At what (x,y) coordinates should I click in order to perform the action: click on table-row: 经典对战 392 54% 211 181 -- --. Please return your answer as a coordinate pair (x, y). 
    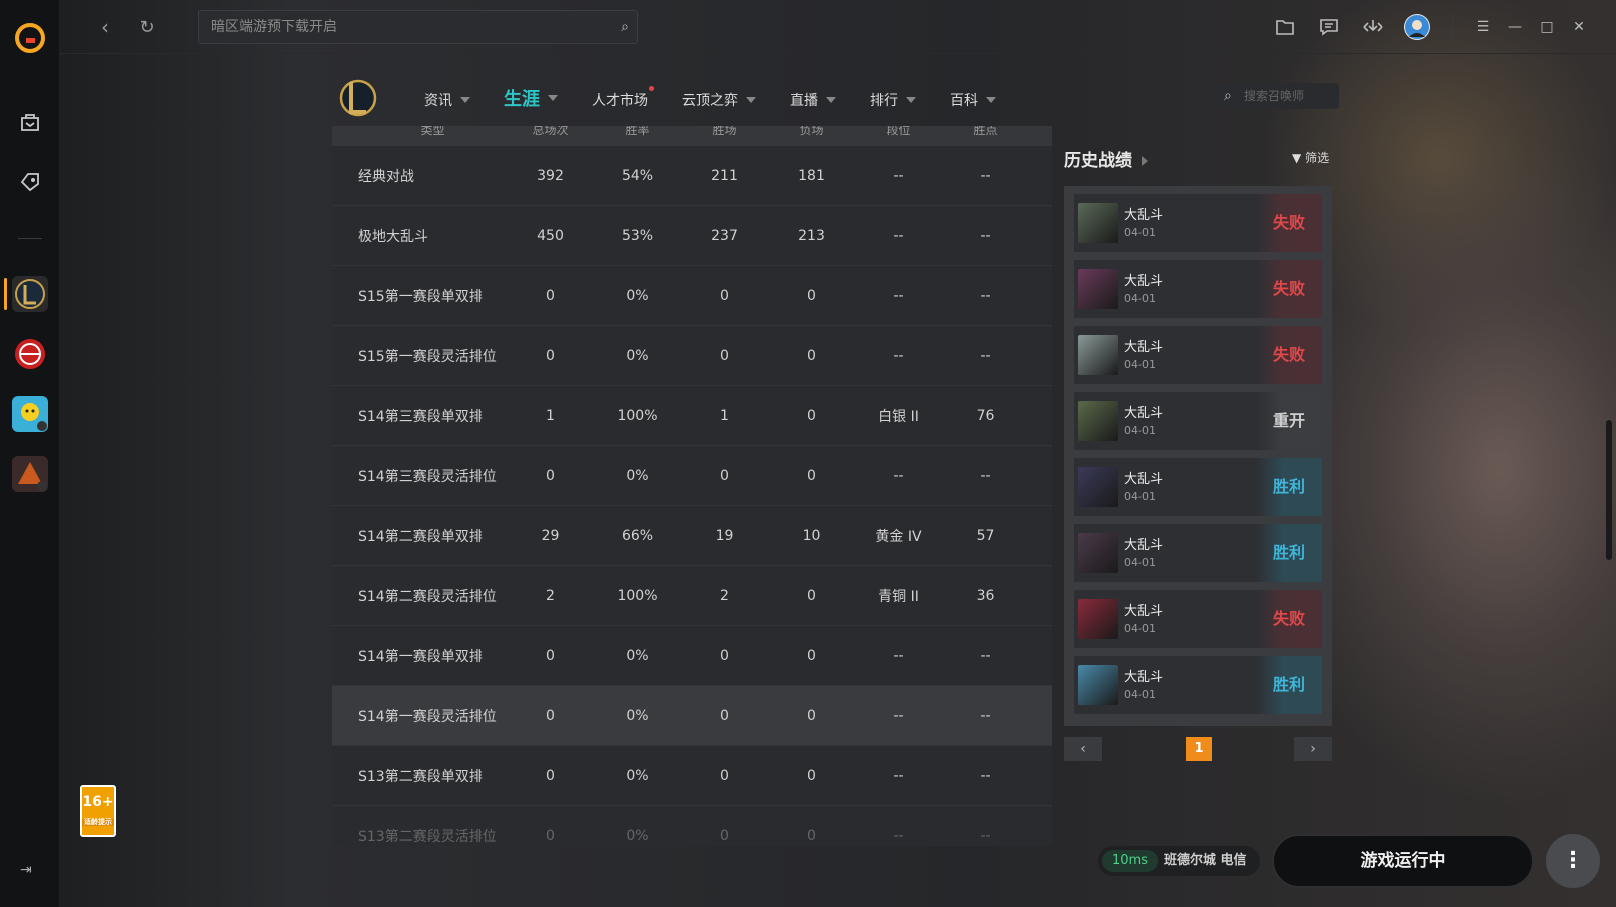
    Looking at the image, I should click on (692, 176).